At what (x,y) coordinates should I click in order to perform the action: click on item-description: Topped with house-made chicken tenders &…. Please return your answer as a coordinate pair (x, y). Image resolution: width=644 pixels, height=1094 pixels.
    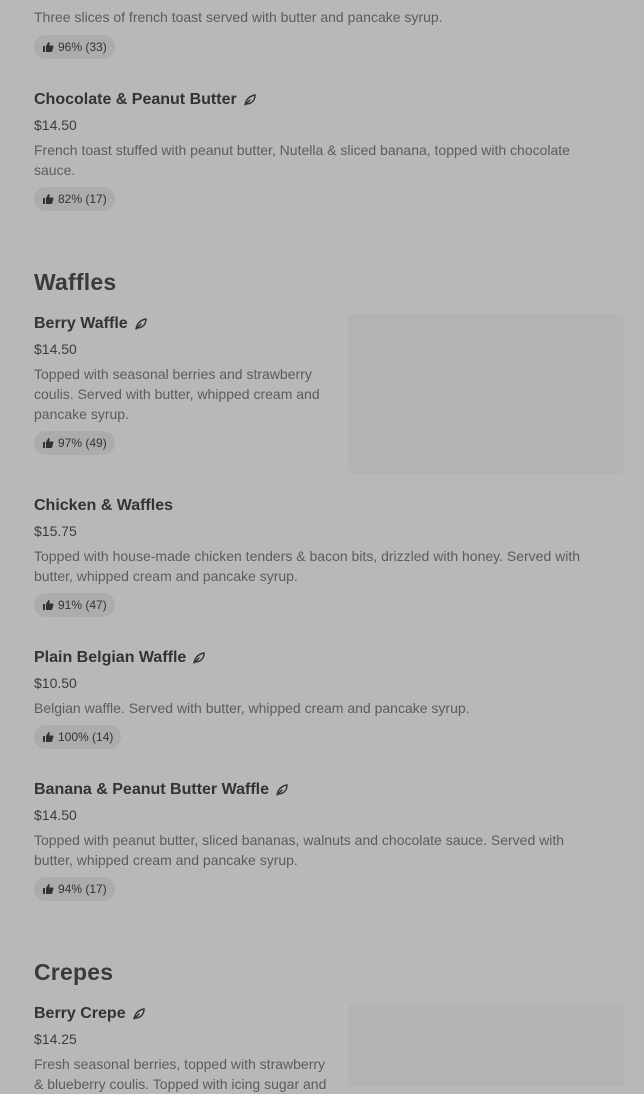
    Looking at the image, I should click on (307, 566).